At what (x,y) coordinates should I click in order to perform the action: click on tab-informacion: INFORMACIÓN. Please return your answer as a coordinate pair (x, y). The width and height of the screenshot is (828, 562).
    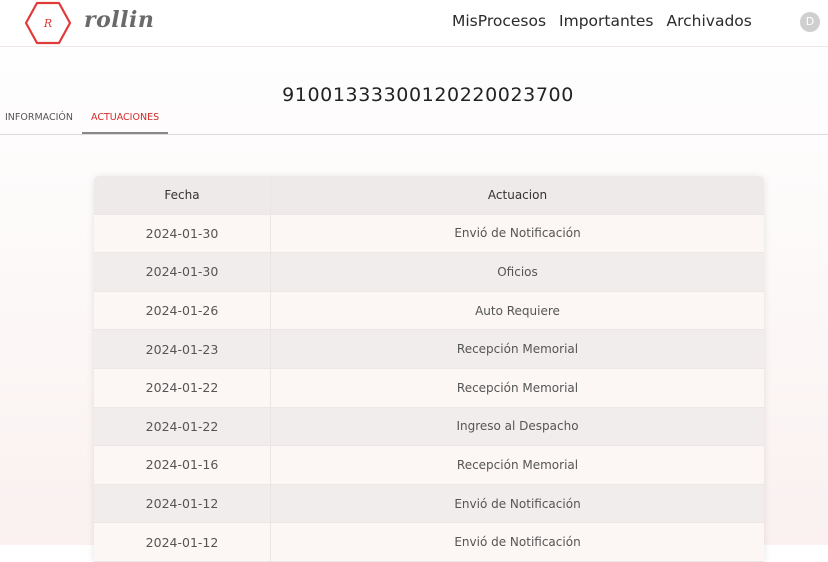
    Looking at the image, I should click on (41, 118).